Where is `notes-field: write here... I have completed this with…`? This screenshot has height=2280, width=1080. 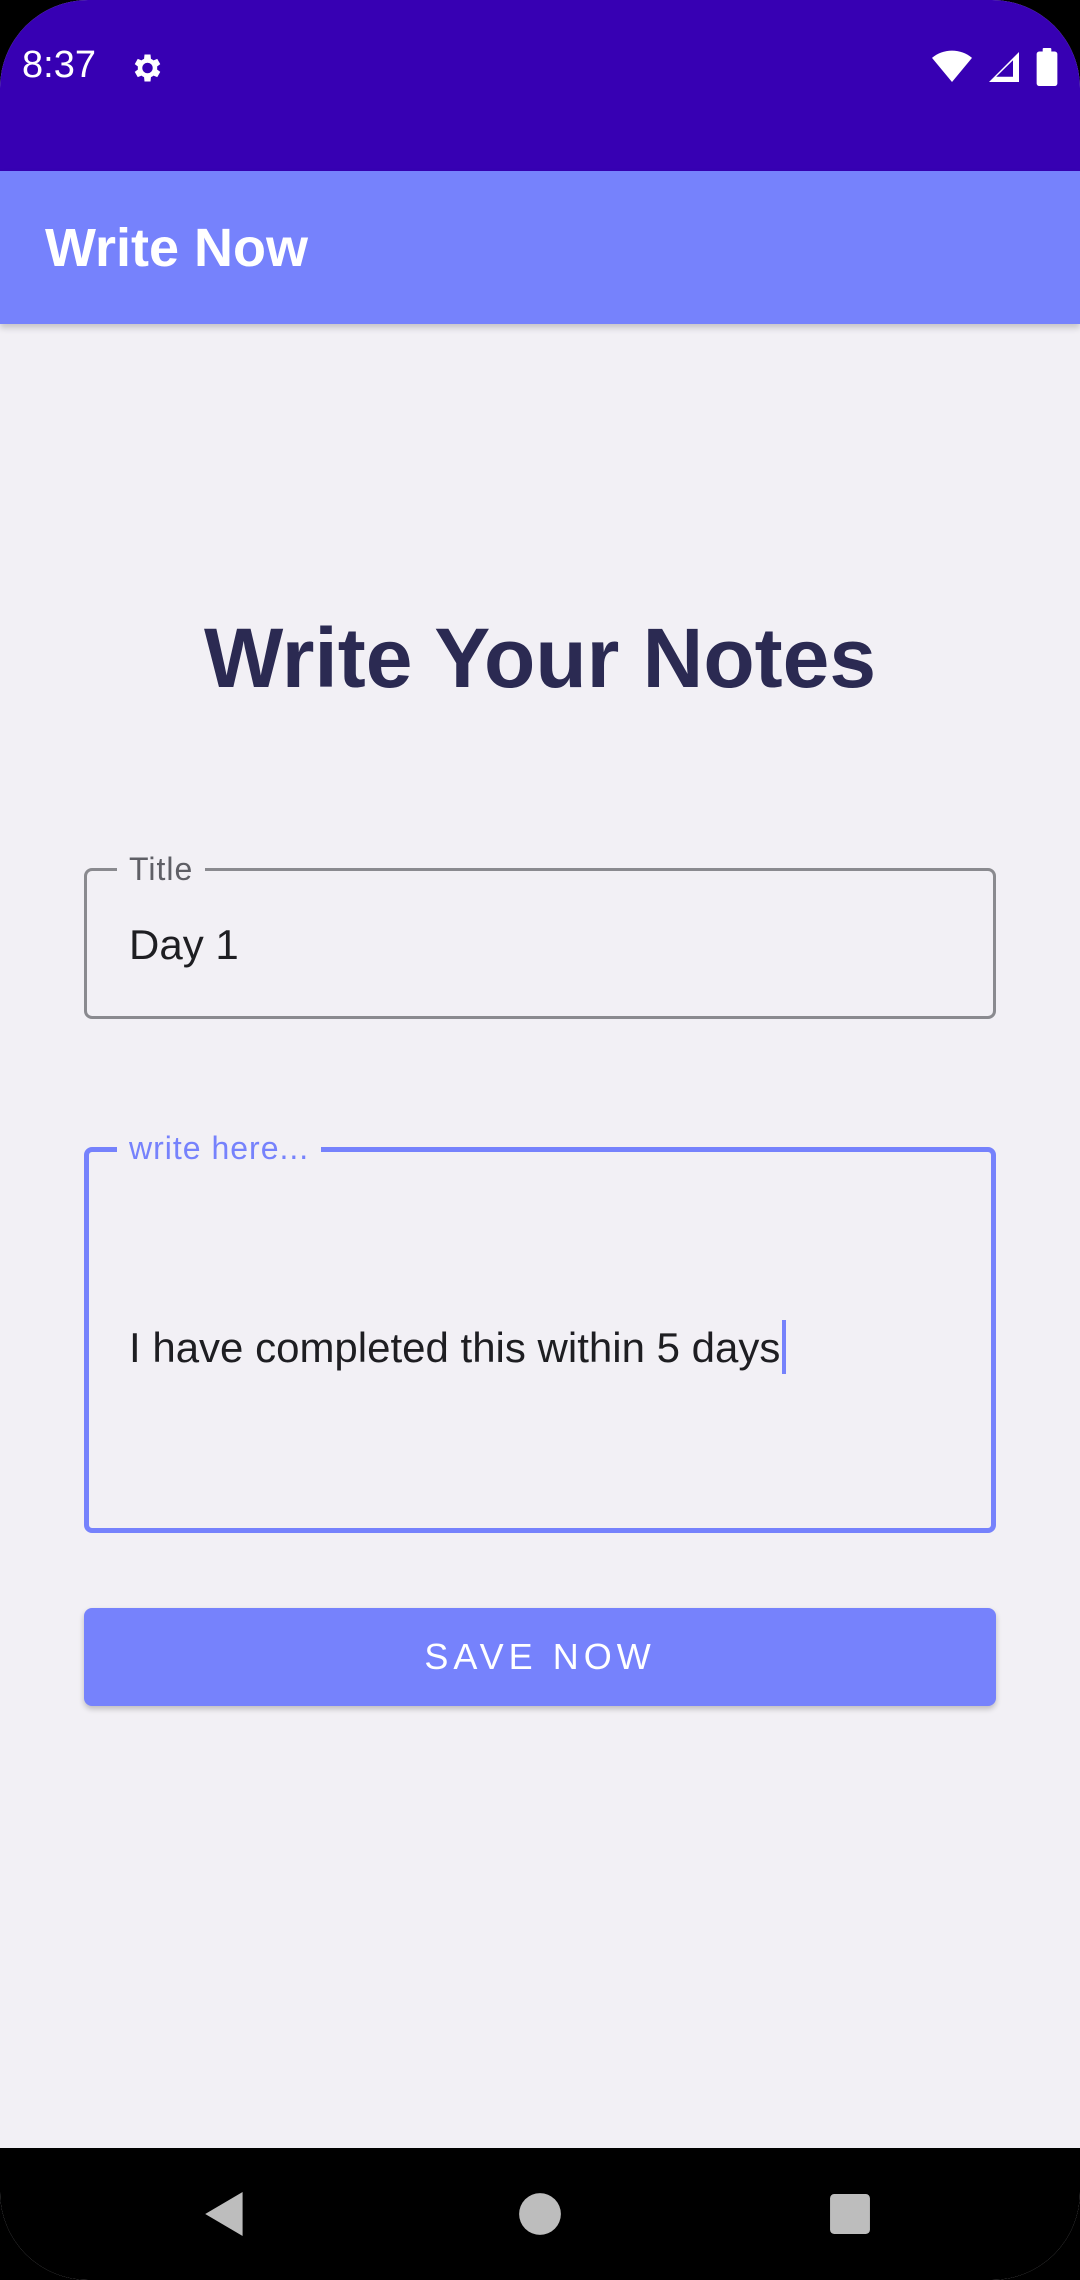
notes-field: write here... I have completed this with… is located at coordinates (540, 1331).